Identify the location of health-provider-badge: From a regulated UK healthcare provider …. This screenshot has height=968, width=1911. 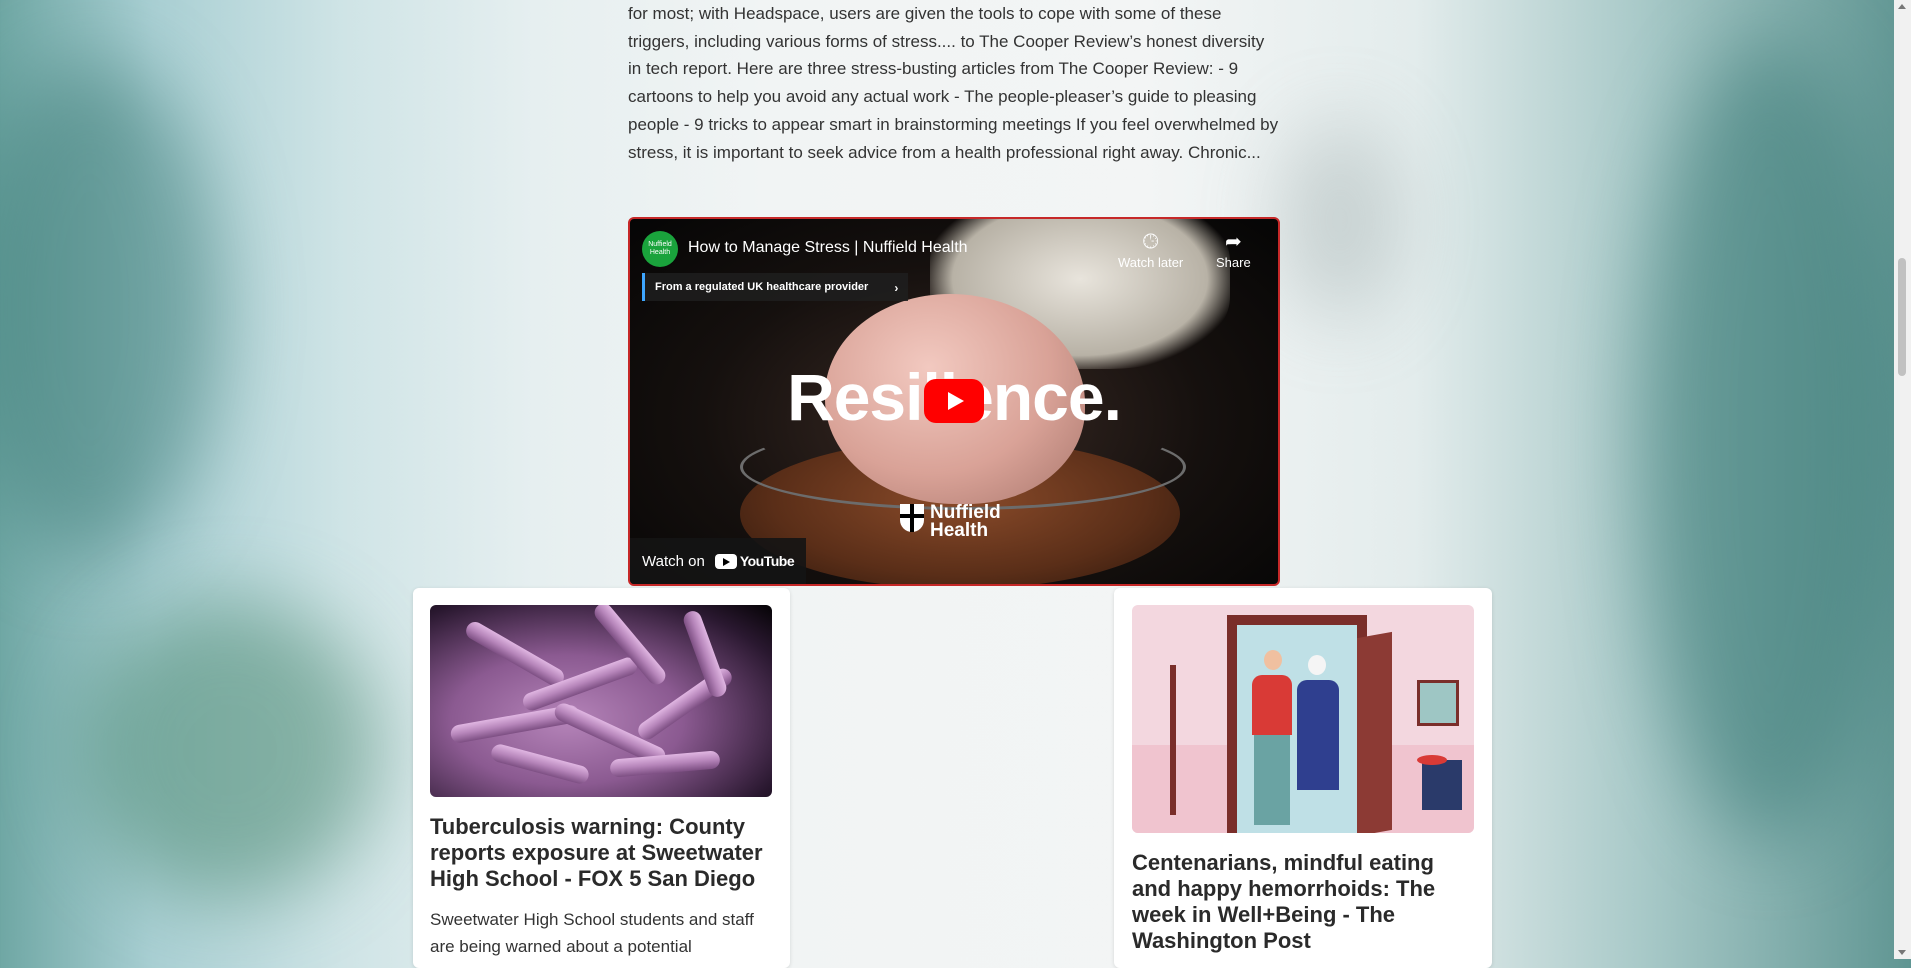
(775, 287).